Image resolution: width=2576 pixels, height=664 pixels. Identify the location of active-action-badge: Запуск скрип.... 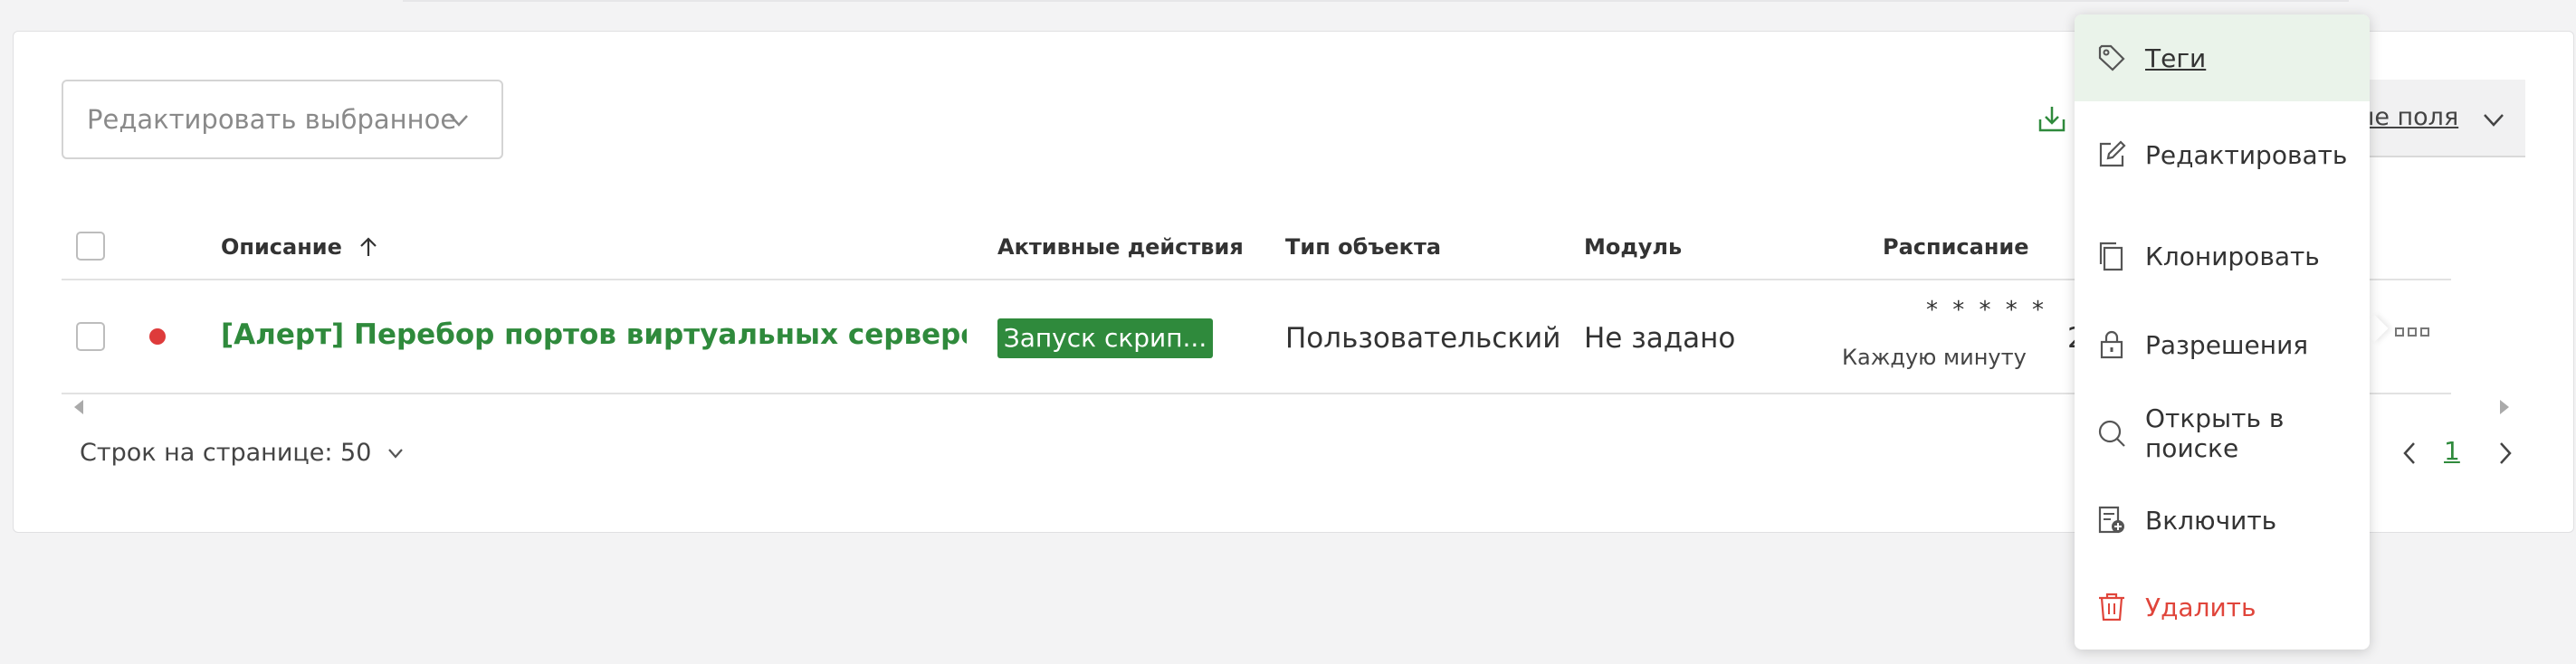
(1105, 338).